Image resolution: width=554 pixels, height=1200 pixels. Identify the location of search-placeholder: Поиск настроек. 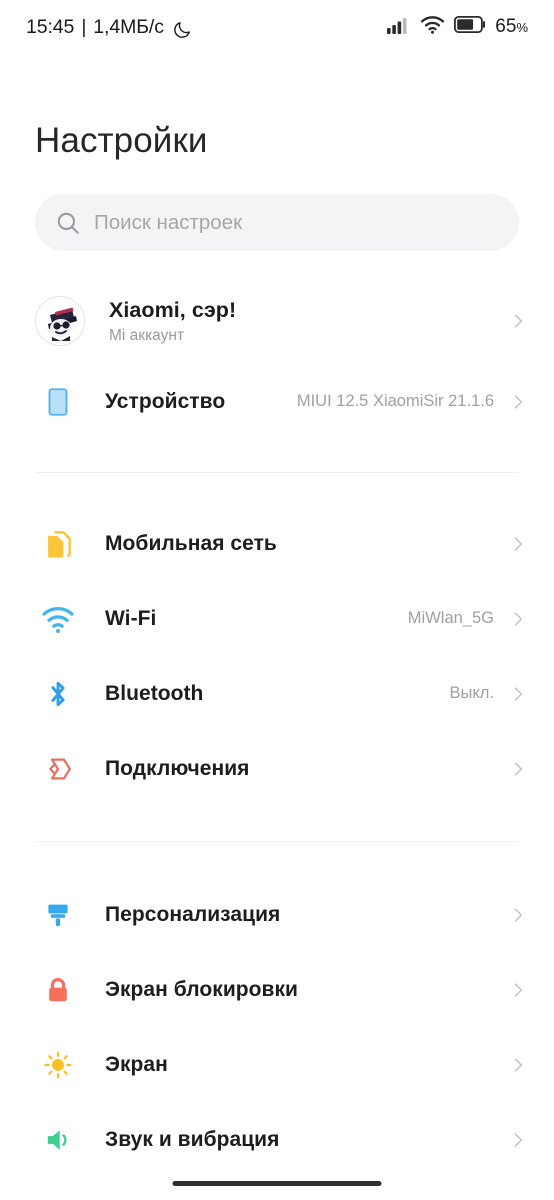
(168, 222).